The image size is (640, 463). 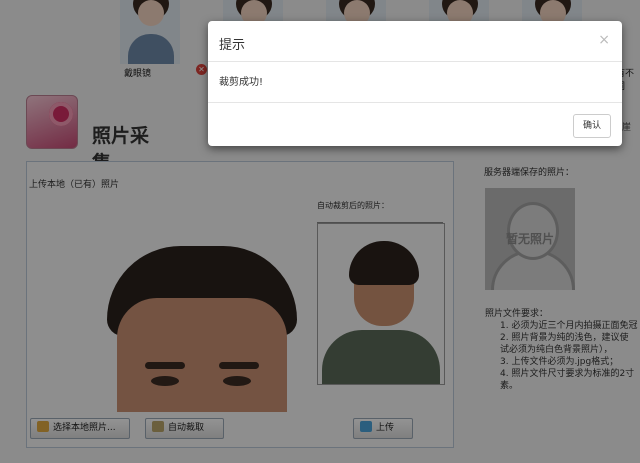 What do you see at coordinates (604, 40) in the screenshot?
I see `close-icon: ×` at bounding box center [604, 40].